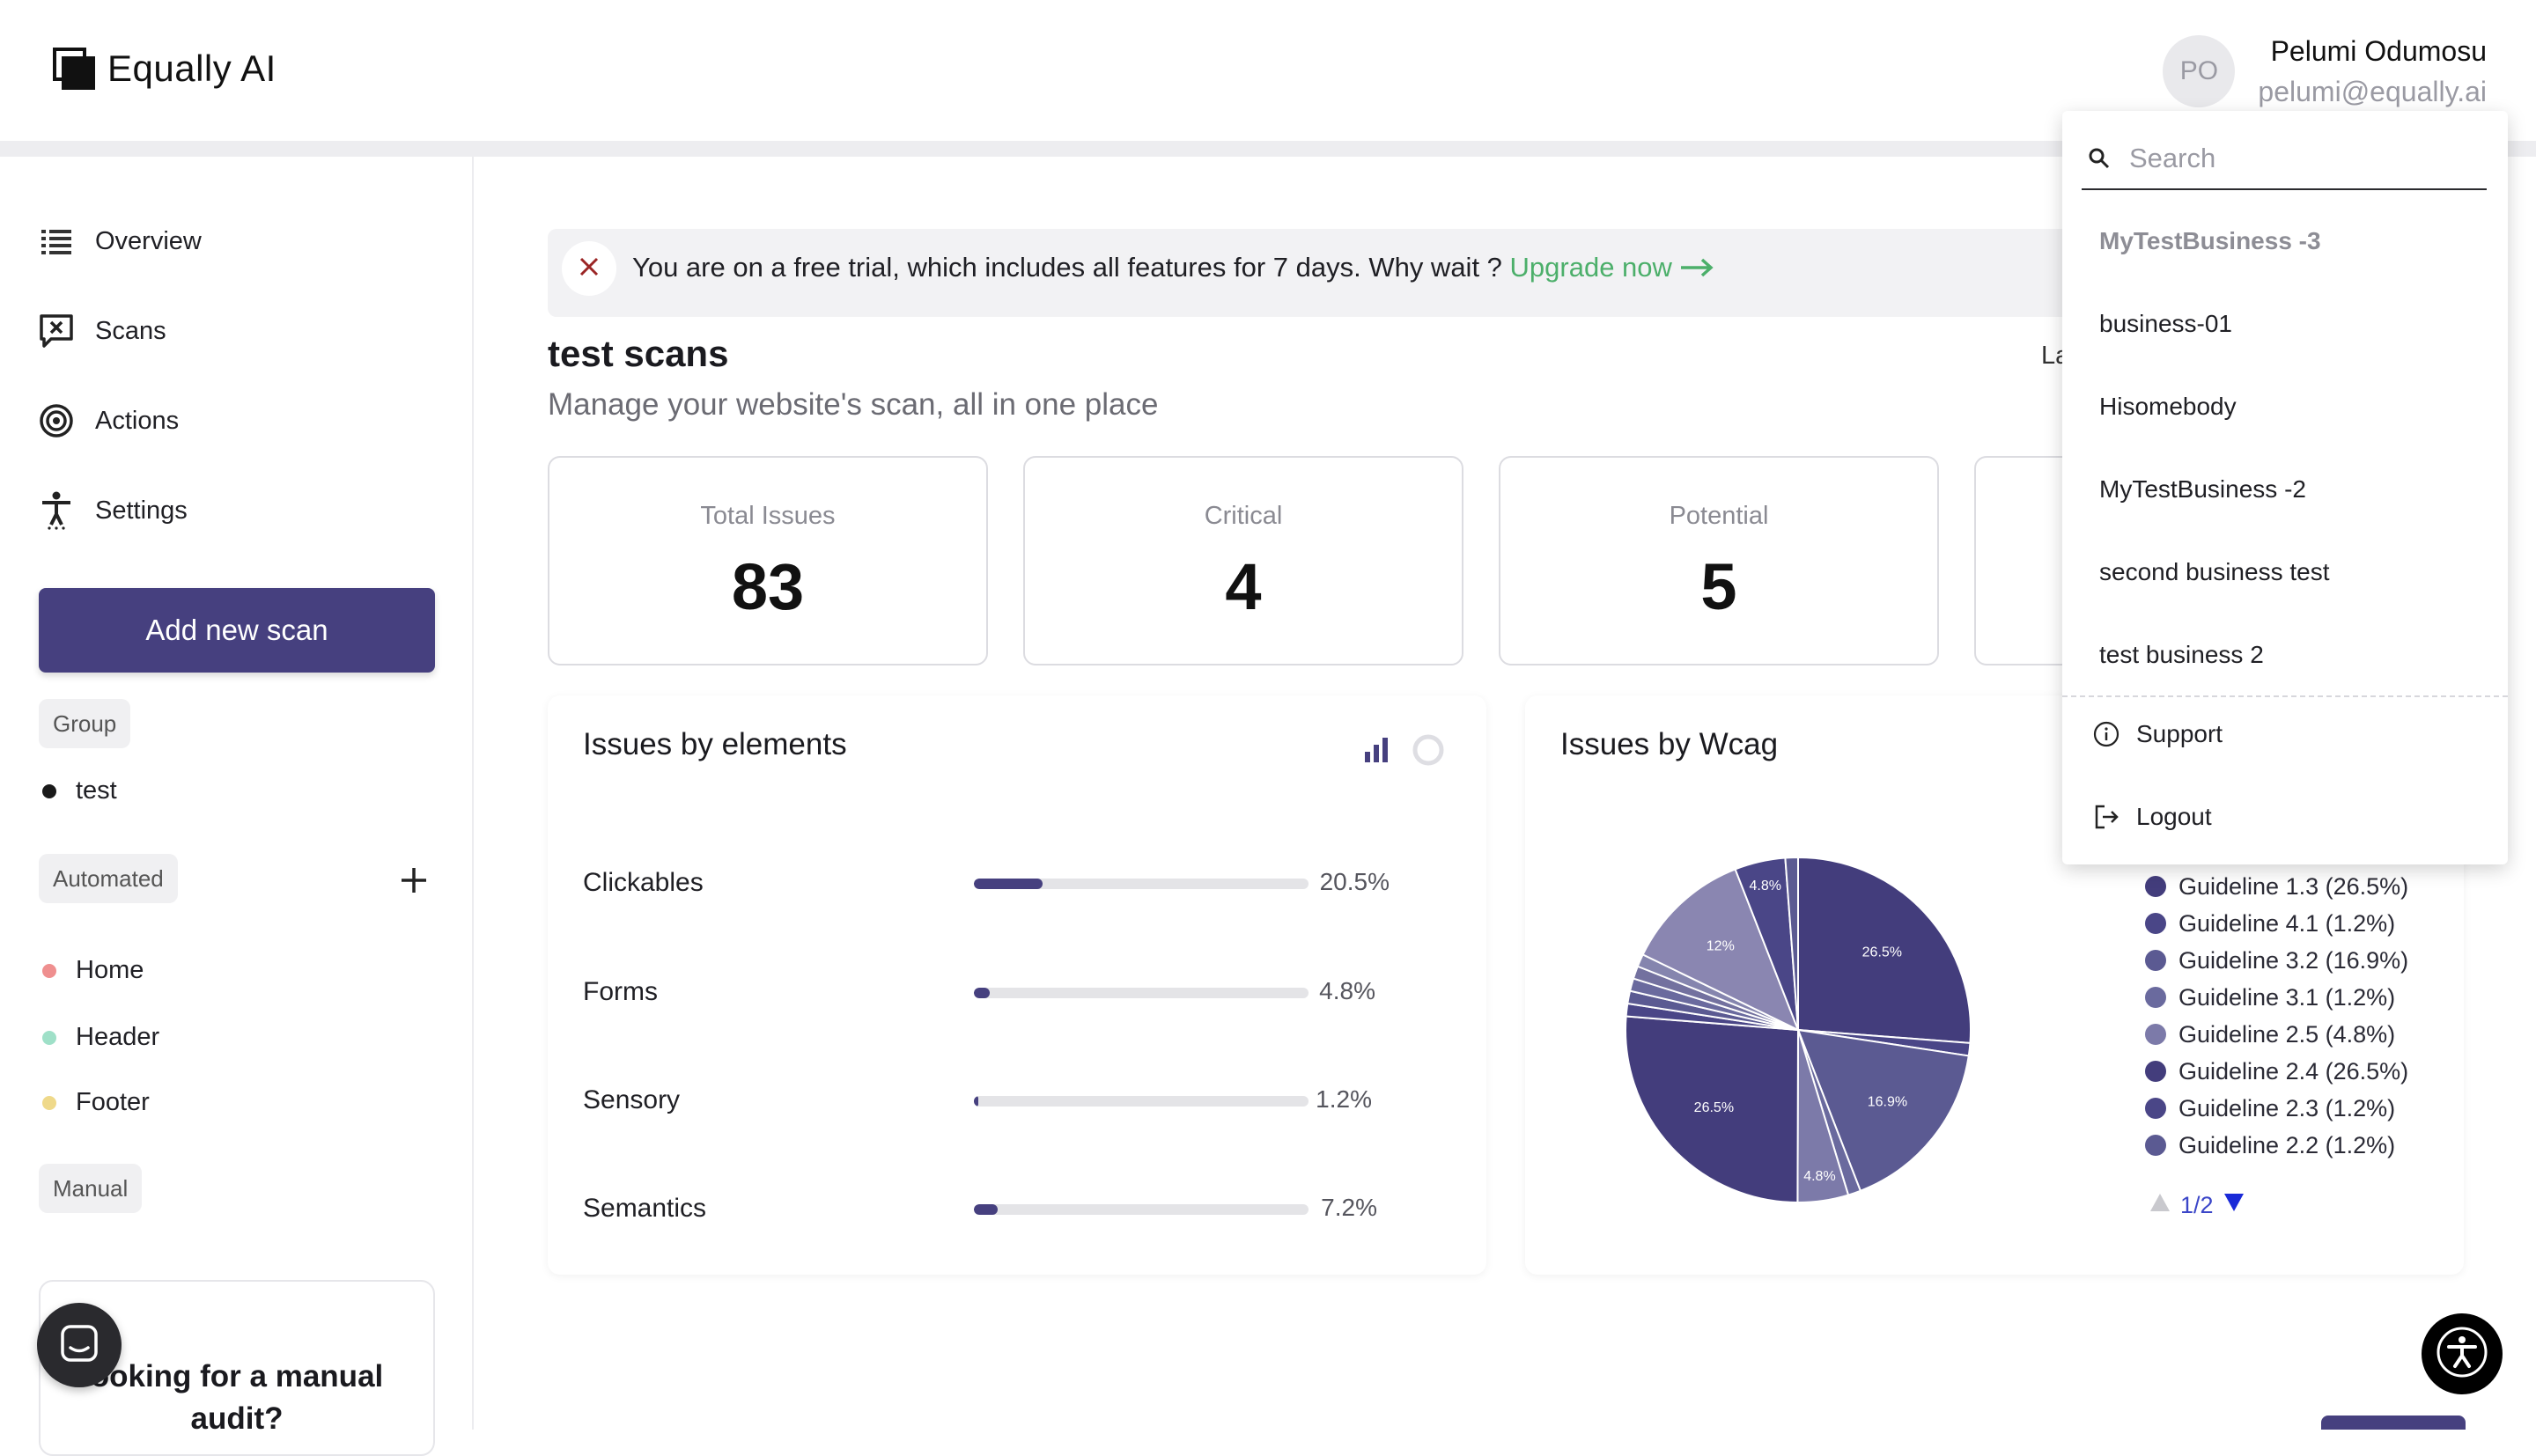 The width and height of the screenshot is (2536, 1456). Describe the element at coordinates (2157, 734) in the screenshot. I see `support-menu-item: Support` at that location.